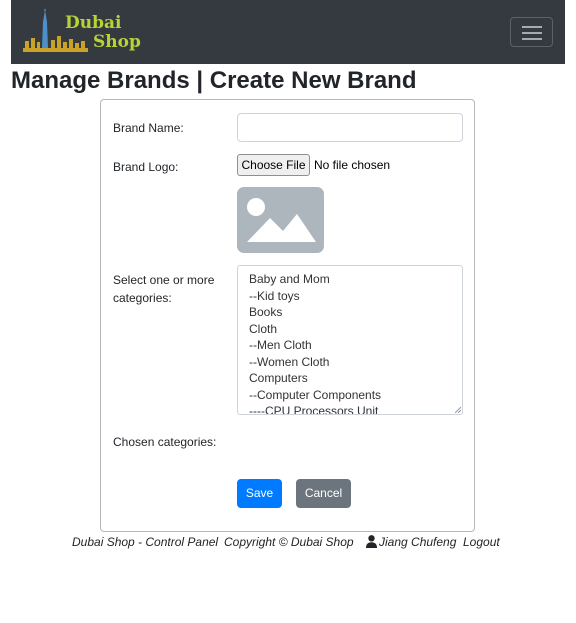 The image size is (576, 623). I want to click on dubai-shop-logo: Dubai Shop, so click(82, 32).